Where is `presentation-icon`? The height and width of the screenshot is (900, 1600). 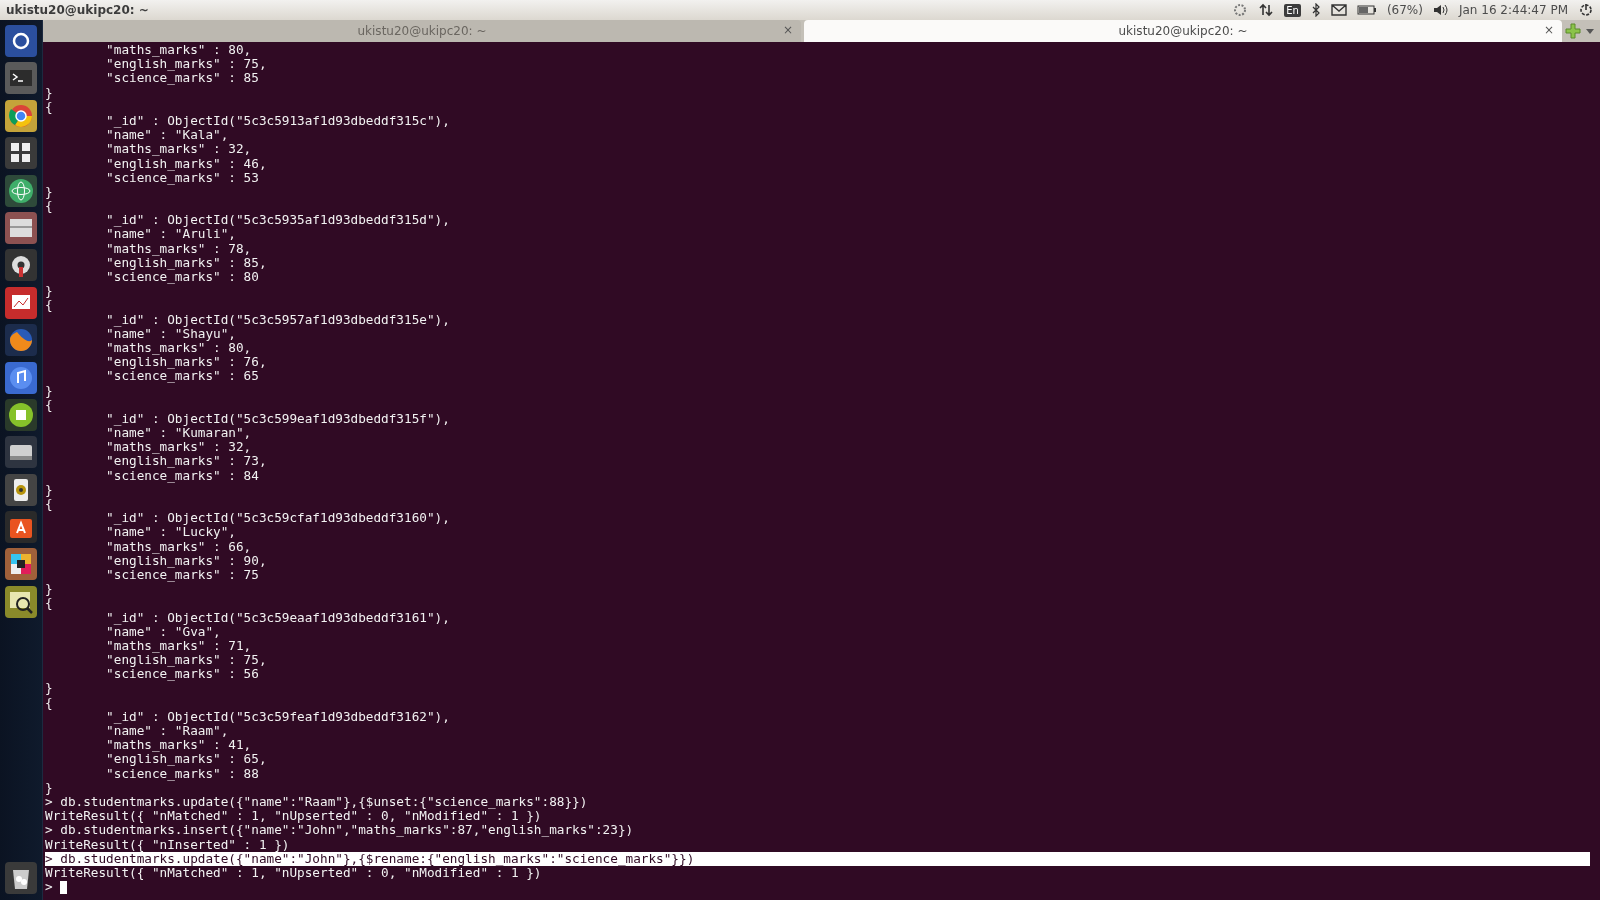
presentation-icon is located at coordinates (21, 302).